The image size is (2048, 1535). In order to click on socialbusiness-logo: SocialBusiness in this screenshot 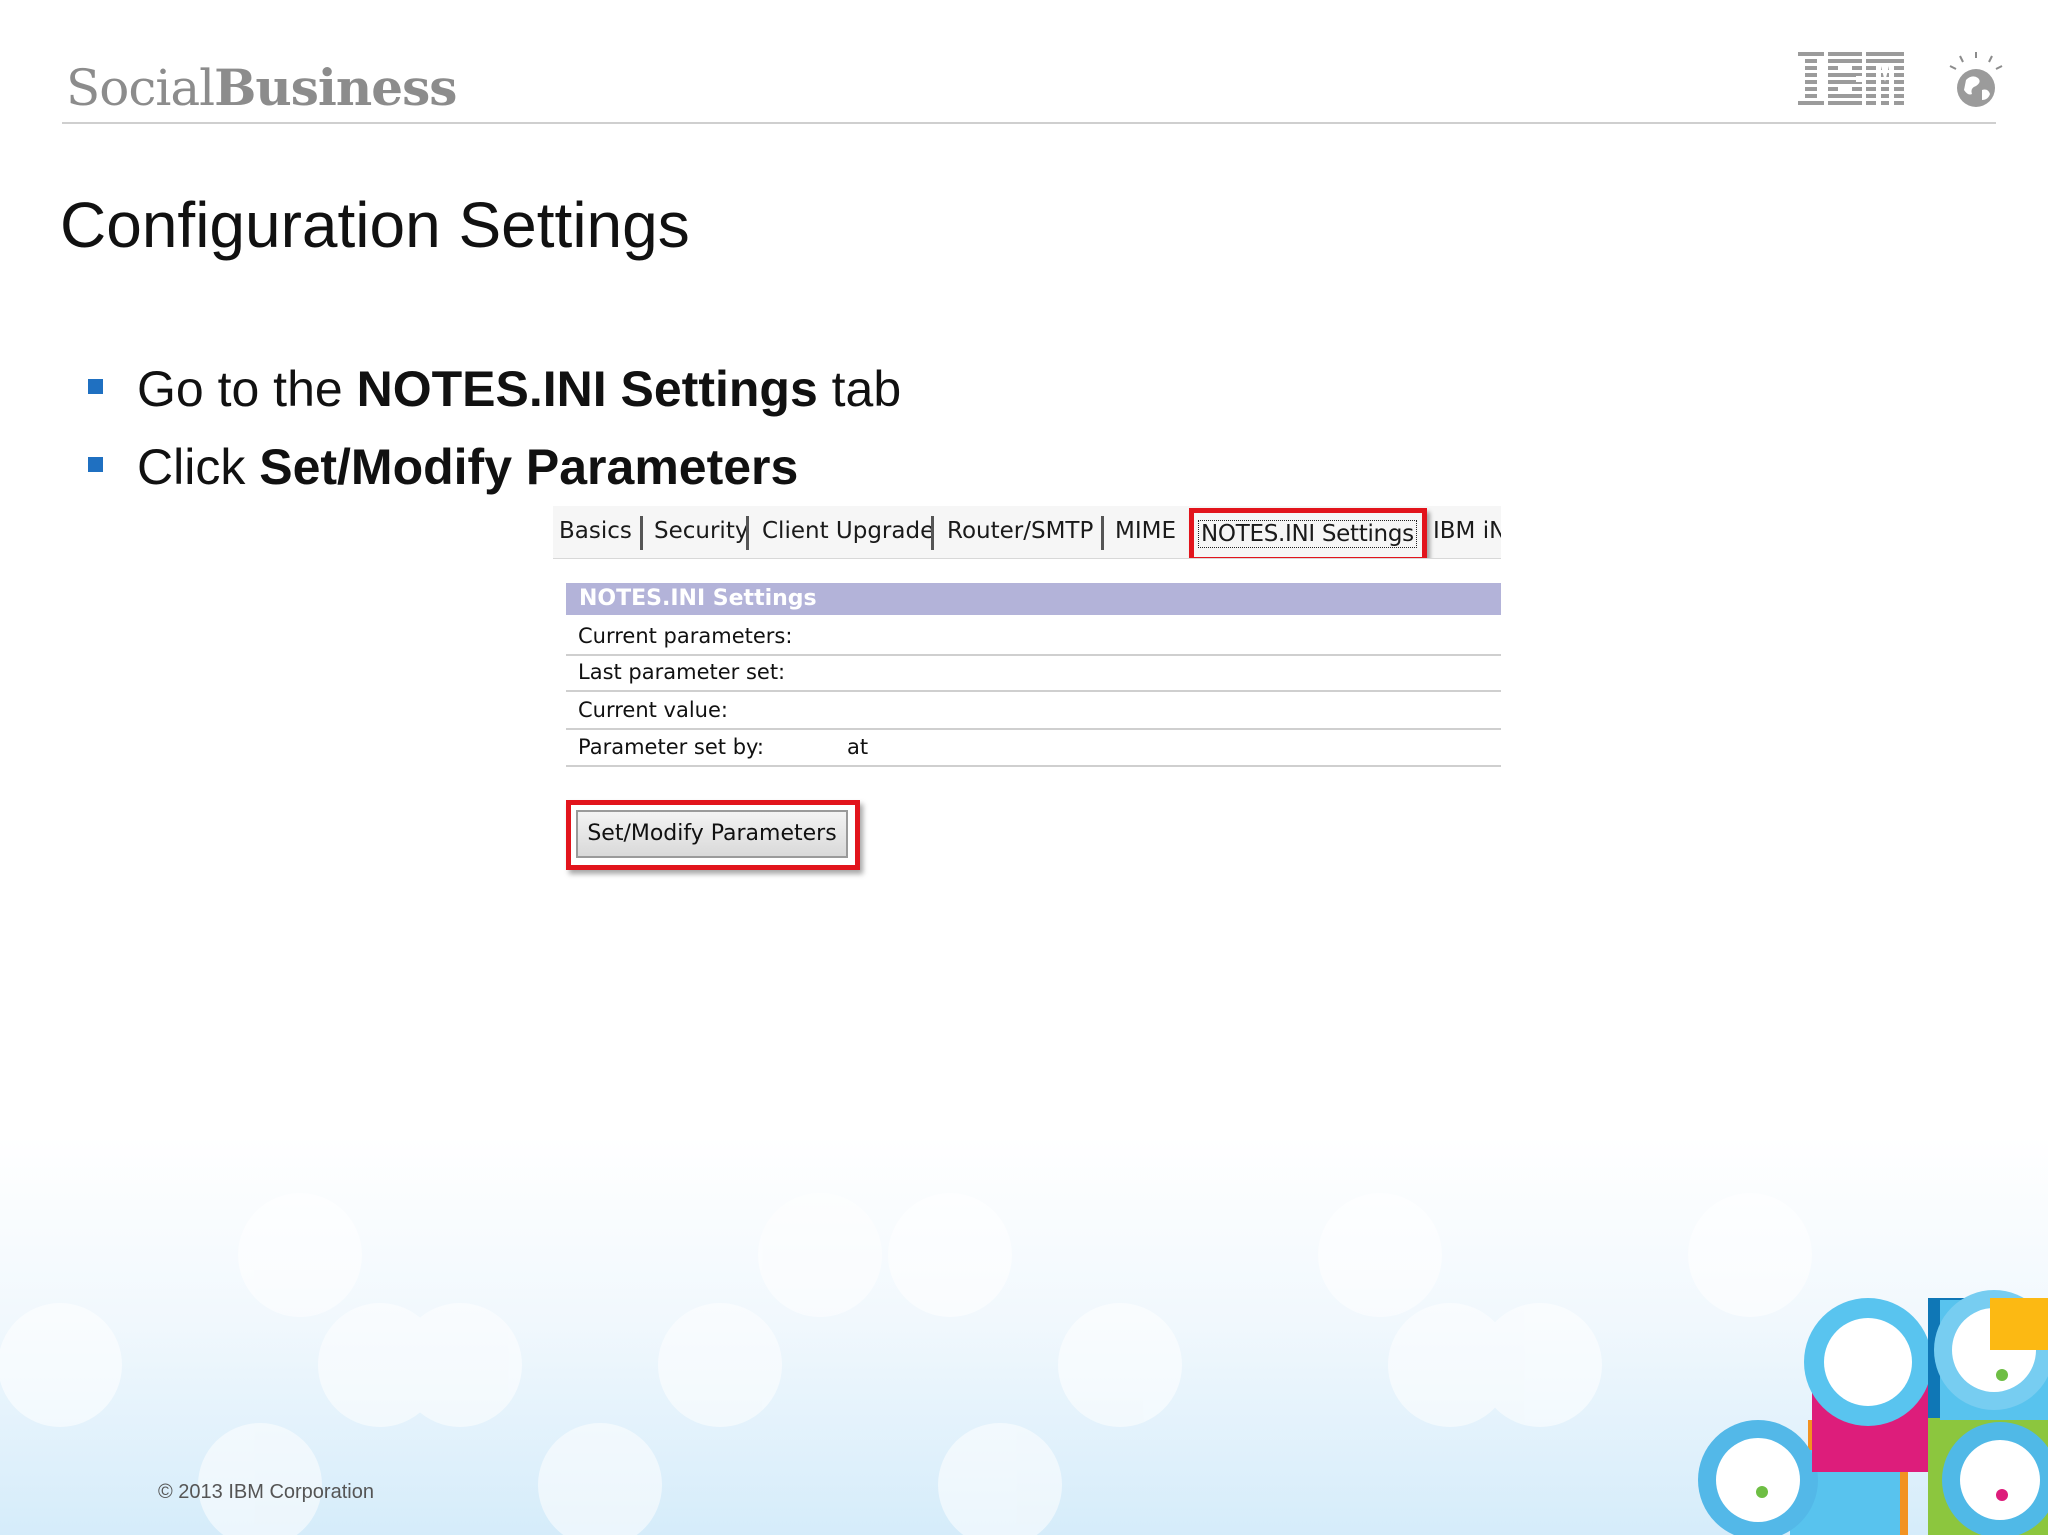, I will do `click(261, 87)`.